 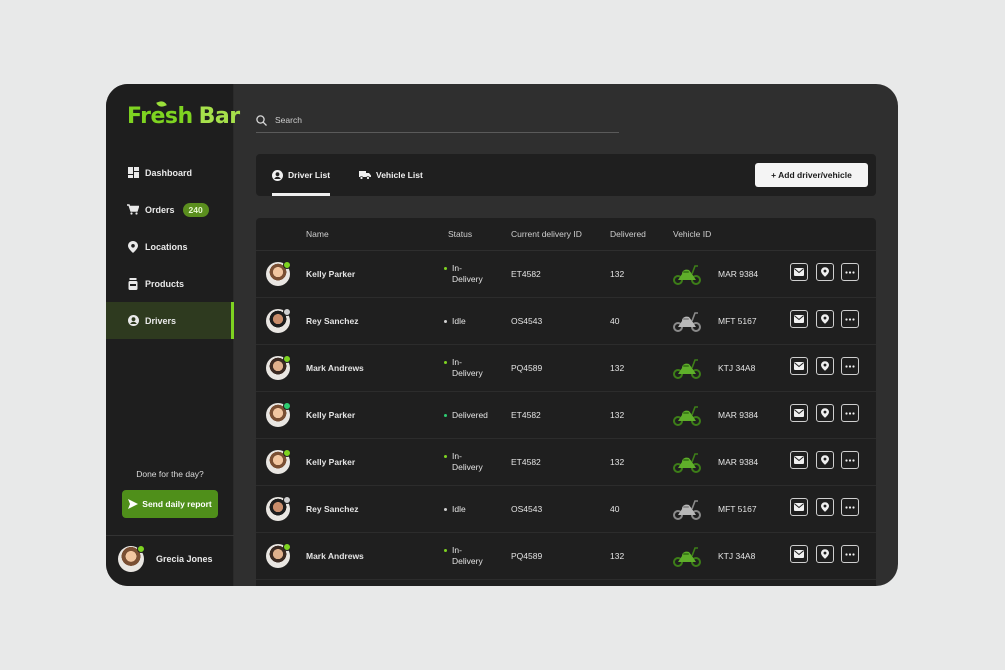 I want to click on add-driver-vehicle-button: + Add driver/vehicle, so click(x=811, y=175).